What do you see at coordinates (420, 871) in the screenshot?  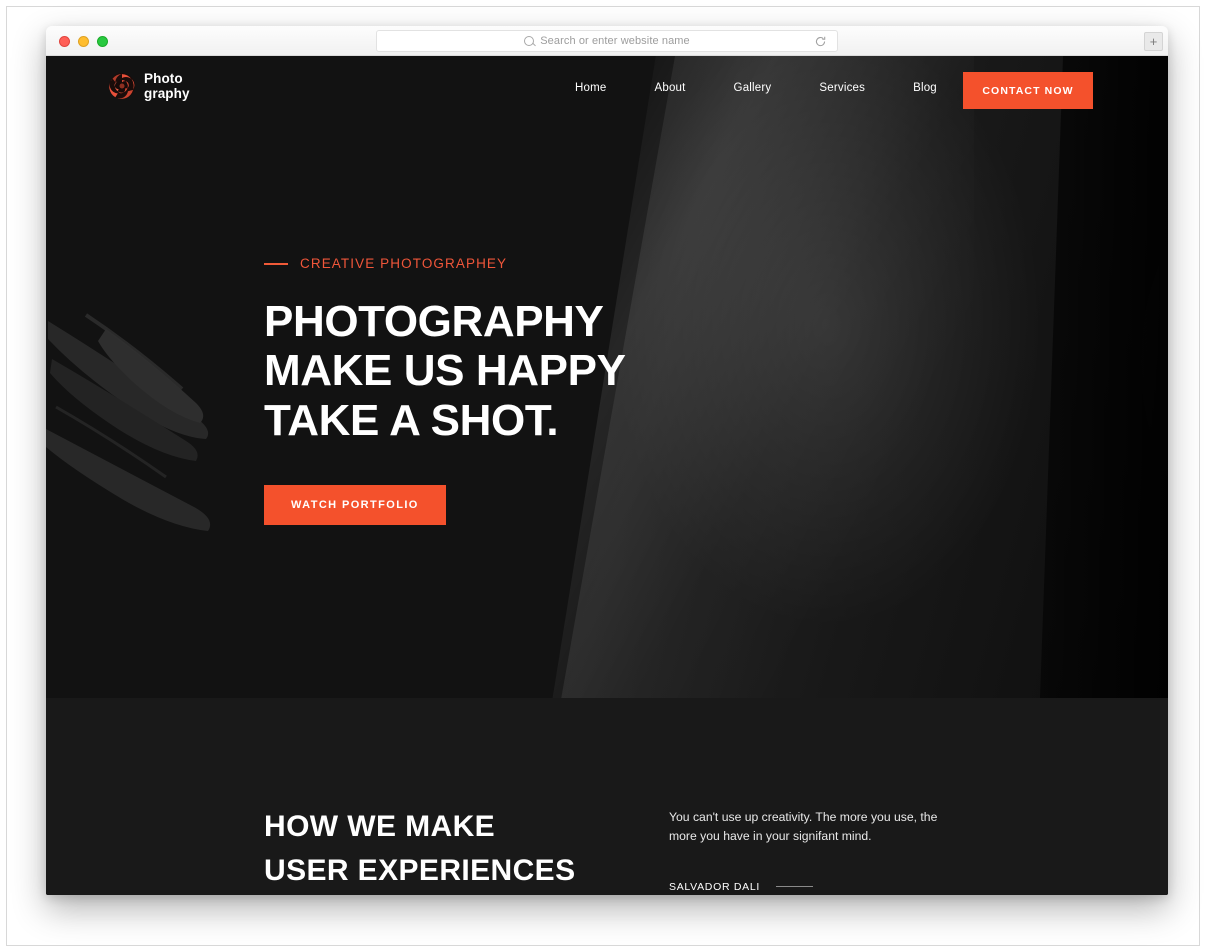 I see `lower-title-line-2: USER EXPERIENCES` at bounding box center [420, 871].